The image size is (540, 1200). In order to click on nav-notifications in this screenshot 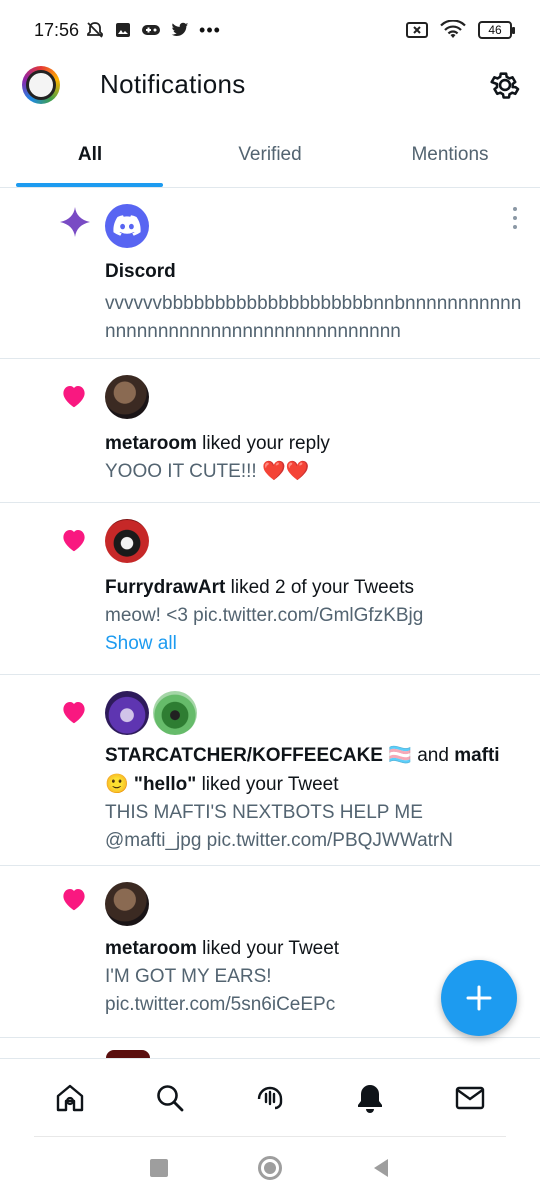, I will do `click(370, 1098)`.